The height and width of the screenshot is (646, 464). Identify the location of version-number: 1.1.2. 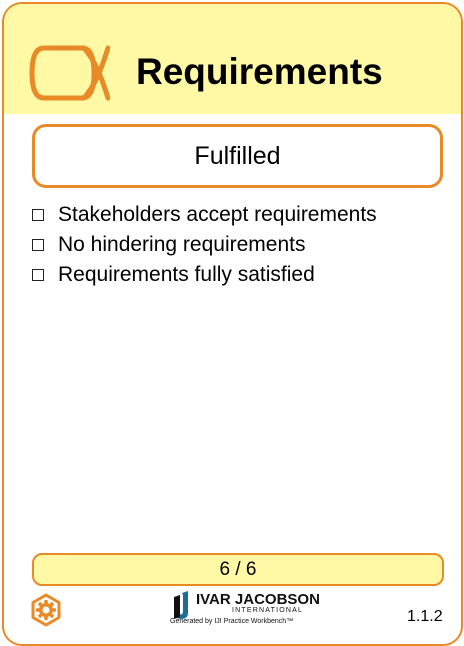
(425, 616).